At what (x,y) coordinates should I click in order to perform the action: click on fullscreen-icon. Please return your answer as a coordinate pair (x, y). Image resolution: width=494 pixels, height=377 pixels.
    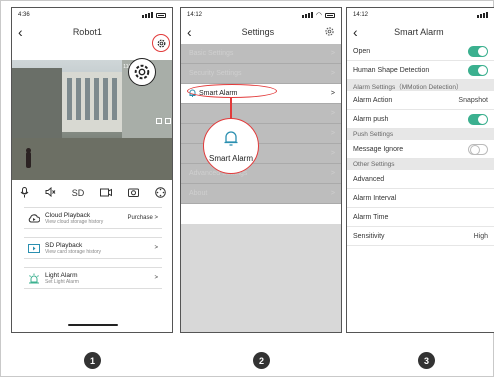
    Looking at the image, I should click on (168, 121).